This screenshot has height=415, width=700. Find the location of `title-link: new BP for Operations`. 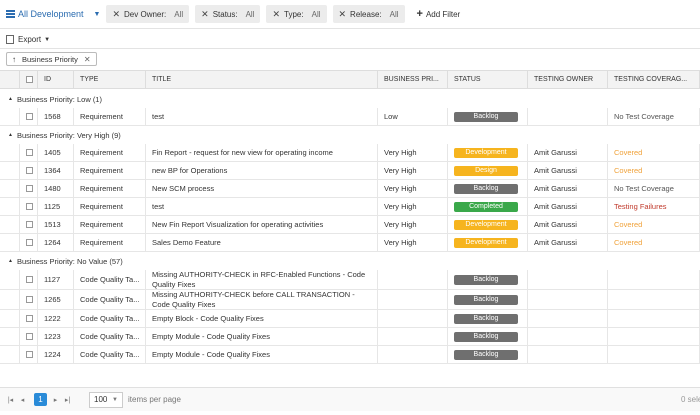

title-link: new BP for Operations is located at coordinates (262, 170).